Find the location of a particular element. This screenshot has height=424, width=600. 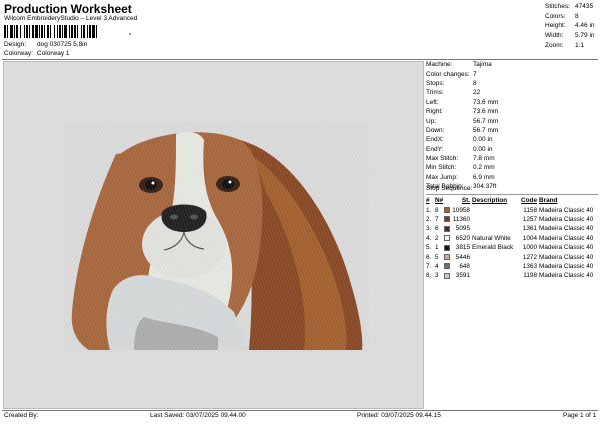

stop-sequence-divider is located at coordinates (512, 194).